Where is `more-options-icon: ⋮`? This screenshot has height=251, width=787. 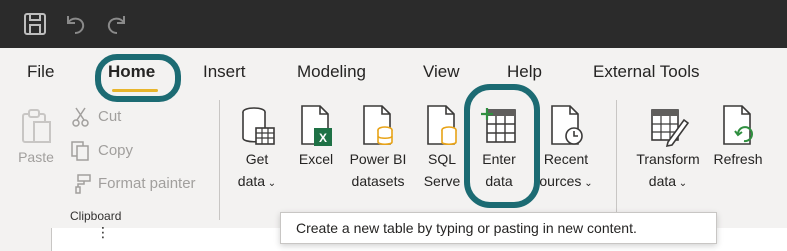 more-options-icon: ⋮ is located at coordinates (103, 232).